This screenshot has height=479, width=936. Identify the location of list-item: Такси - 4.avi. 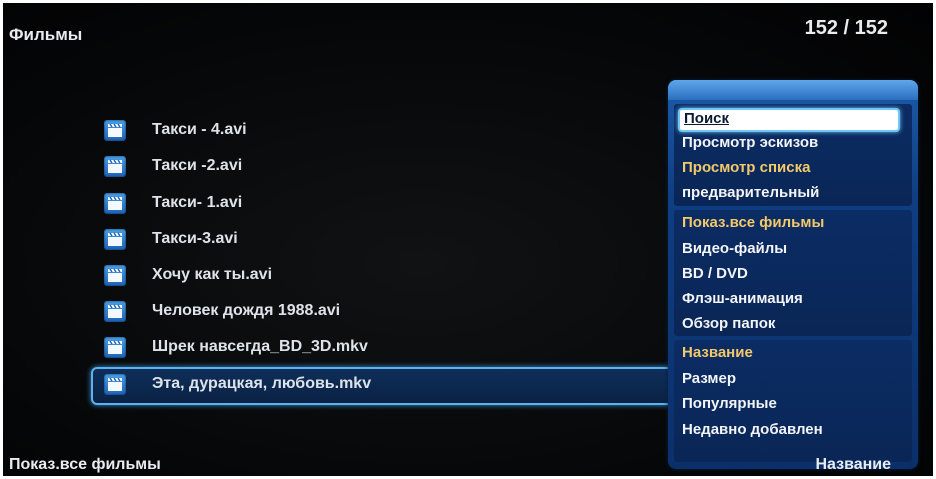
(353, 131).